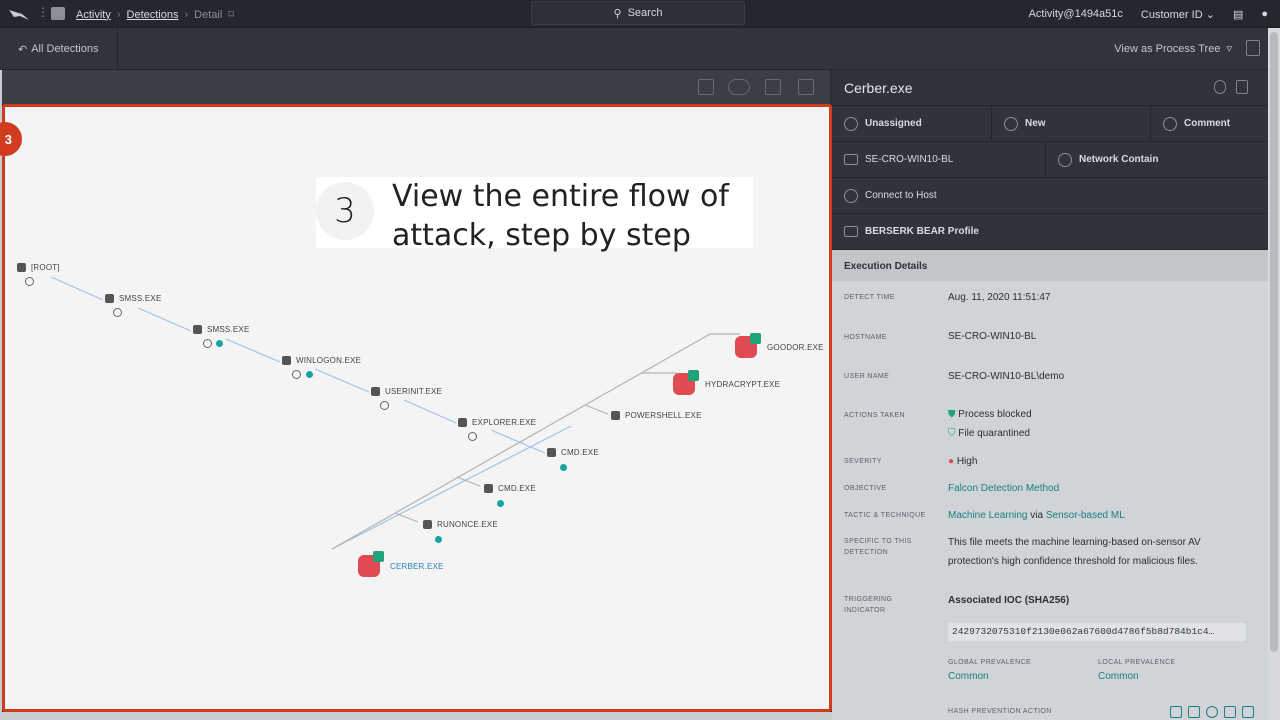 The image size is (1280, 720). Describe the element at coordinates (878, 87) in the screenshot. I see `panel-title: Cerber.exe` at that location.